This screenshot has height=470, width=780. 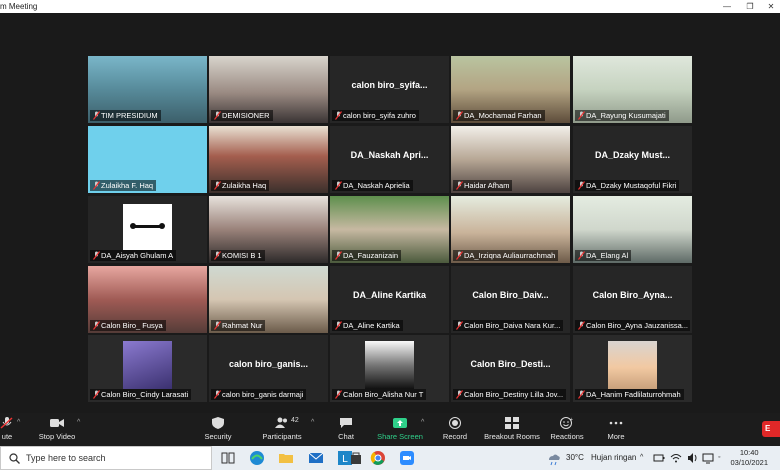 What do you see at coordinates (727, 6) in the screenshot?
I see `minimize-button: —` at bounding box center [727, 6].